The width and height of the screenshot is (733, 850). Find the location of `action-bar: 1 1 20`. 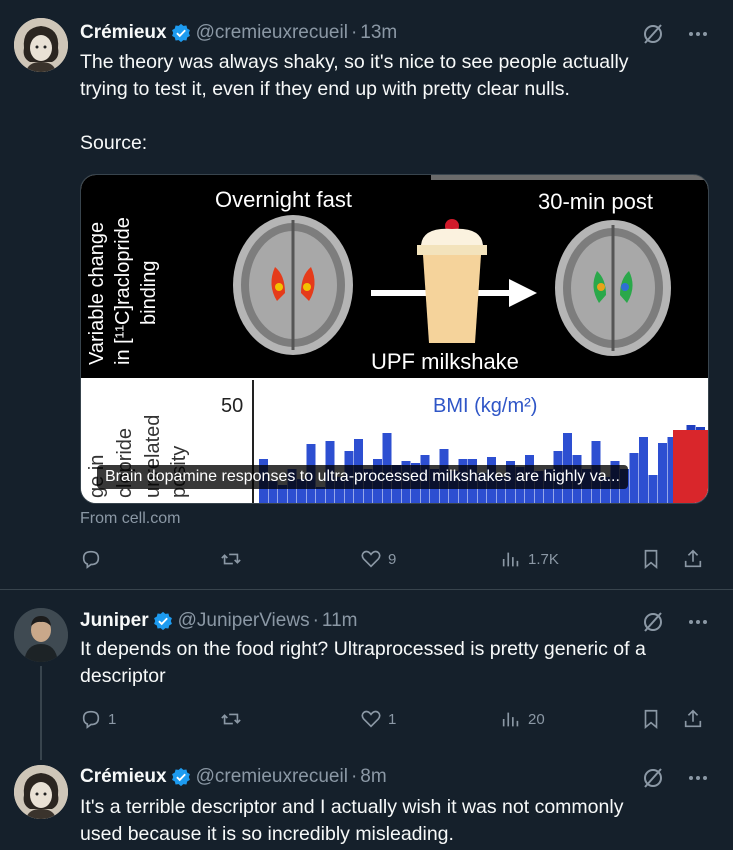

action-bar: 1 1 20 is located at coordinates (395, 721).